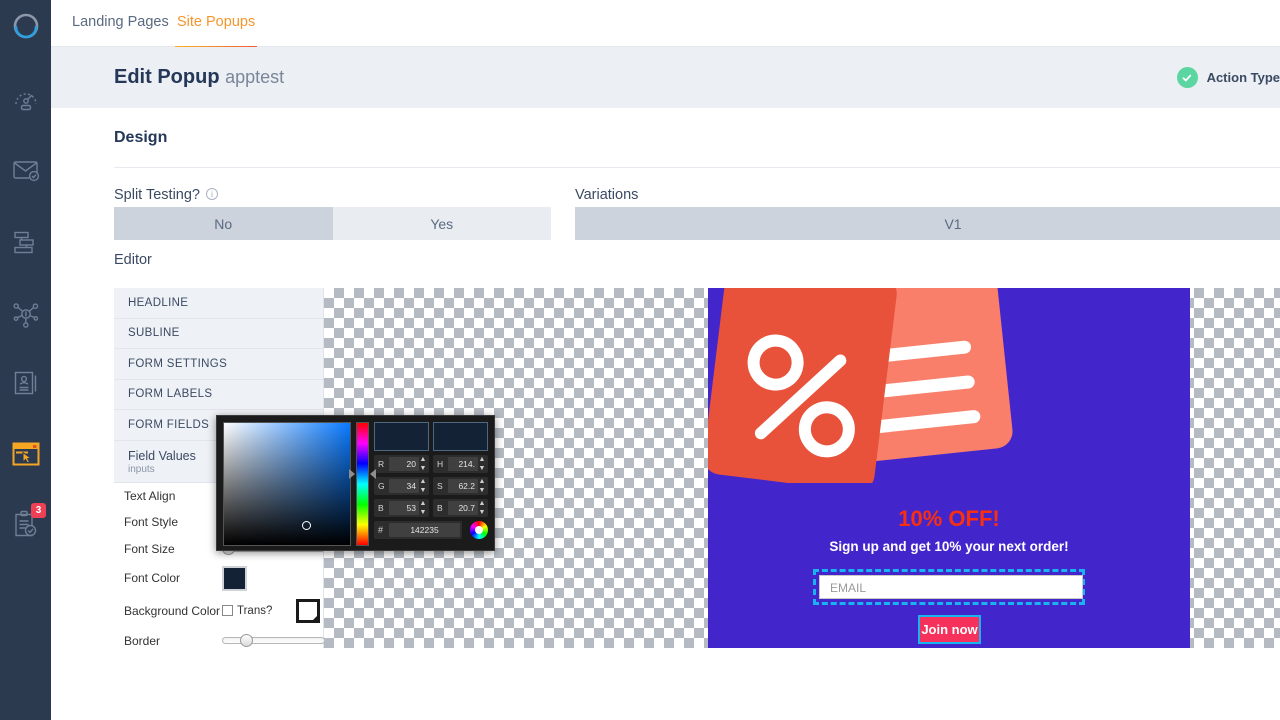  What do you see at coordinates (423, 486) in the screenshot?
I see `field-green-stepper: ▲ ▼` at bounding box center [423, 486].